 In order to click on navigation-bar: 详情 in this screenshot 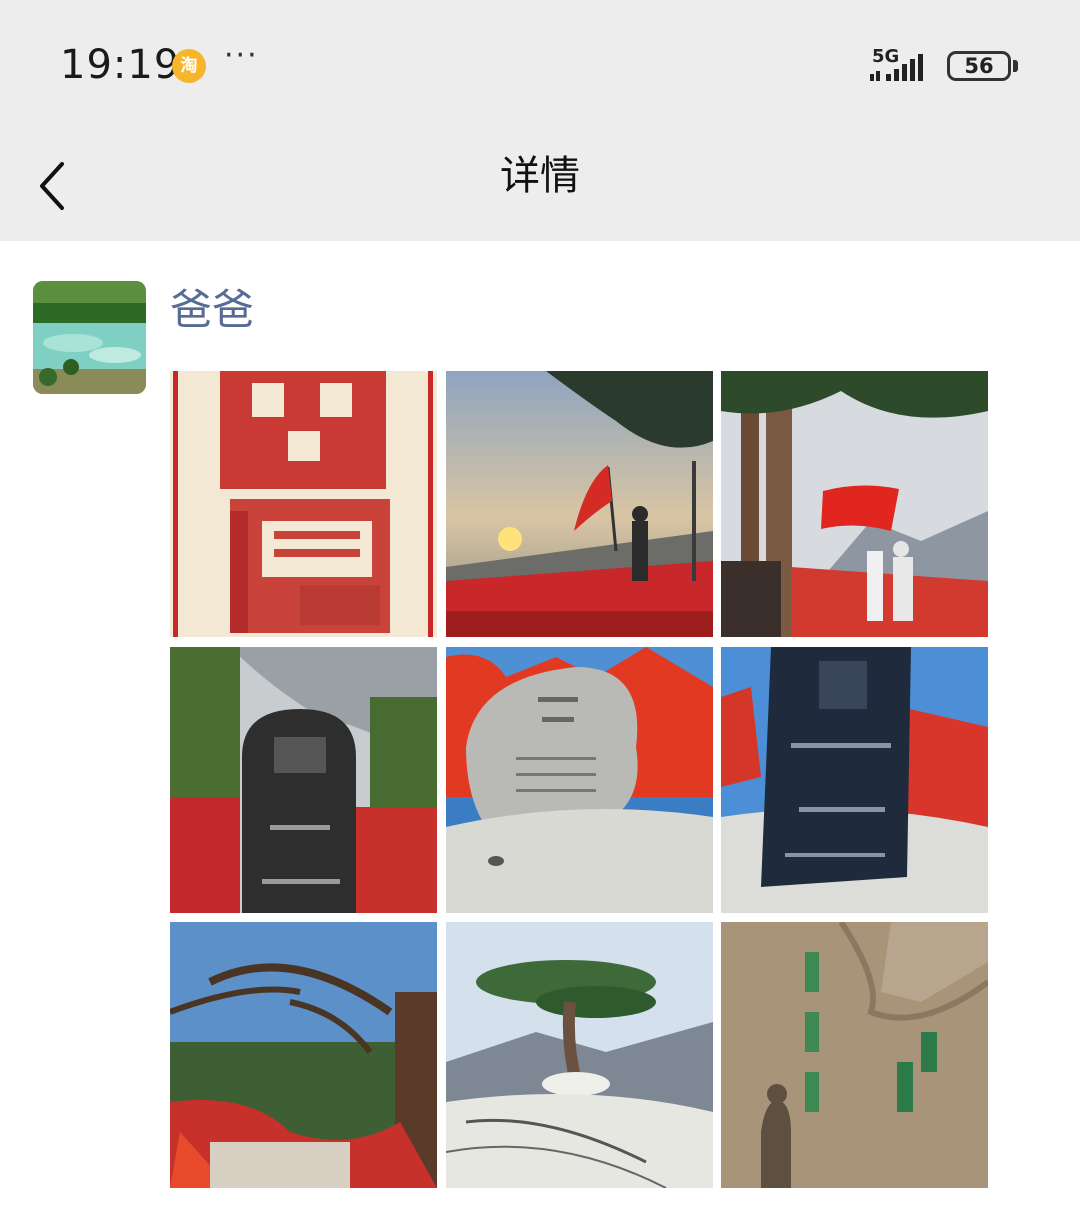, I will do `click(540, 185)`.